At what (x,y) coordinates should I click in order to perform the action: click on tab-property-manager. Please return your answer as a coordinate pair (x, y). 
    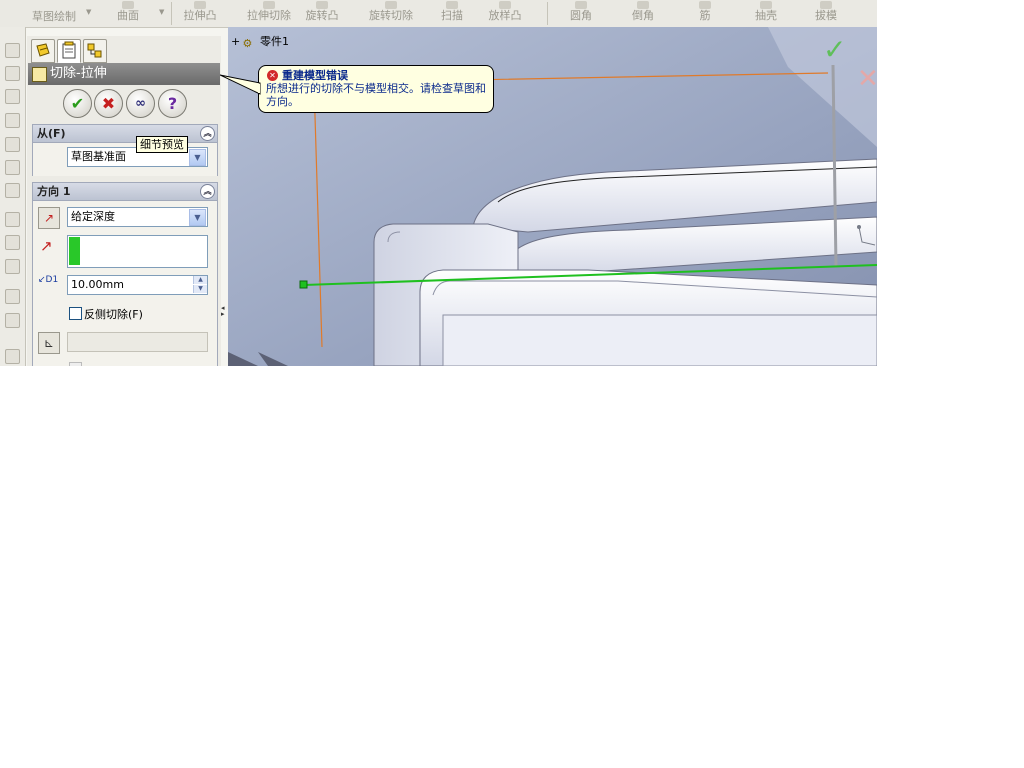
    Looking at the image, I should click on (69, 51).